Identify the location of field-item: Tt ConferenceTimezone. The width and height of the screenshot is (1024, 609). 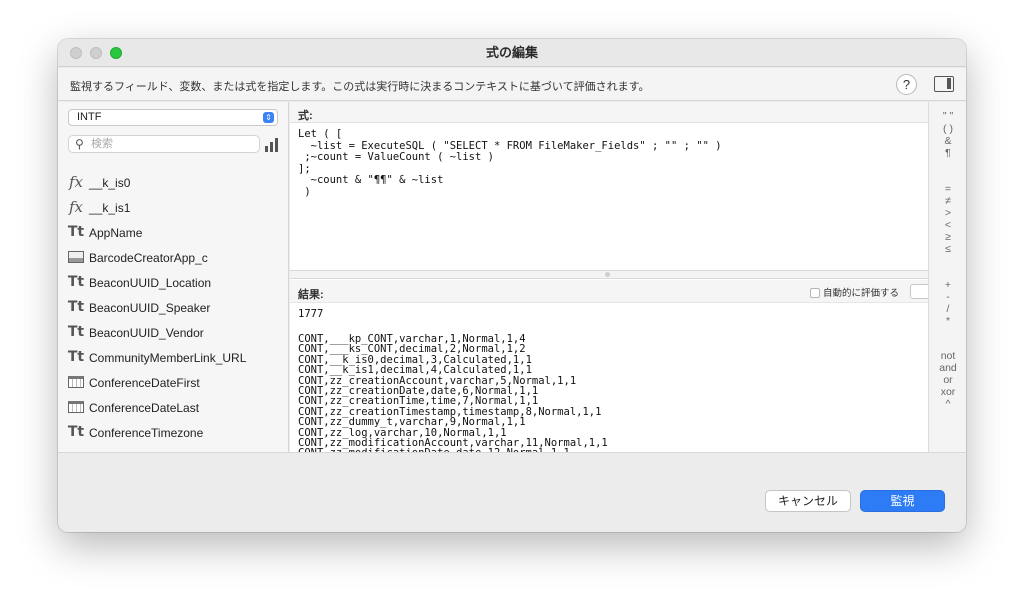
(173, 432).